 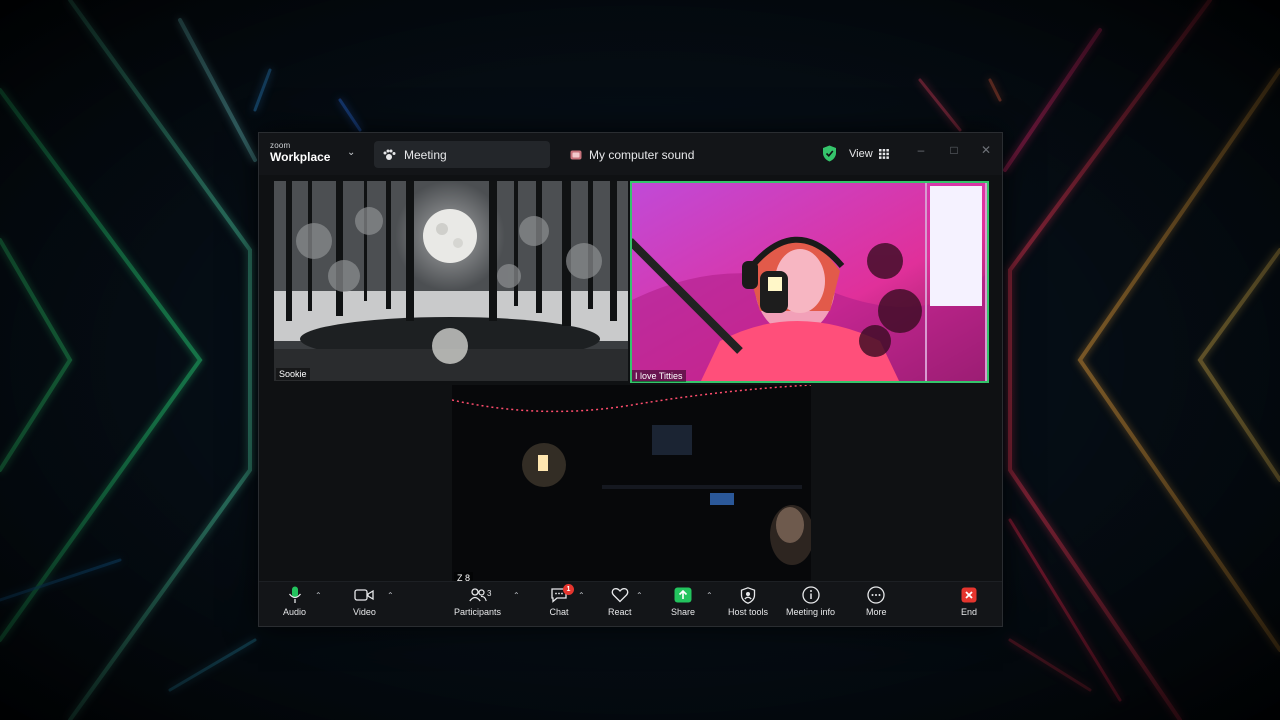 What do you see at coordinates (683, 612) in the screenshot?
I see `share-label: Share` at bounding box center [683, 612].